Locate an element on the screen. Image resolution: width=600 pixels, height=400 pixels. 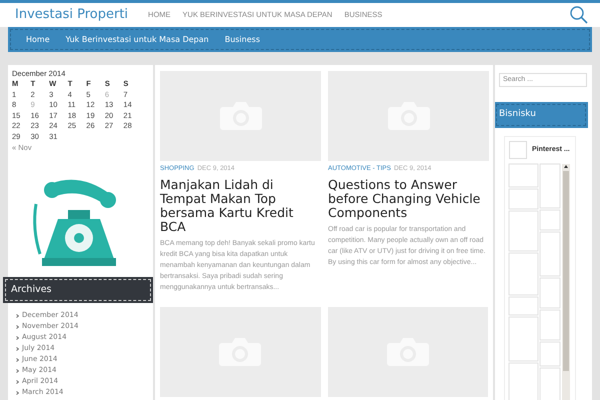
post-title: Manjakan Lidah di Tempat Makan Top bersama Kartu Kredit BCA is located at coordinates (240, 206).